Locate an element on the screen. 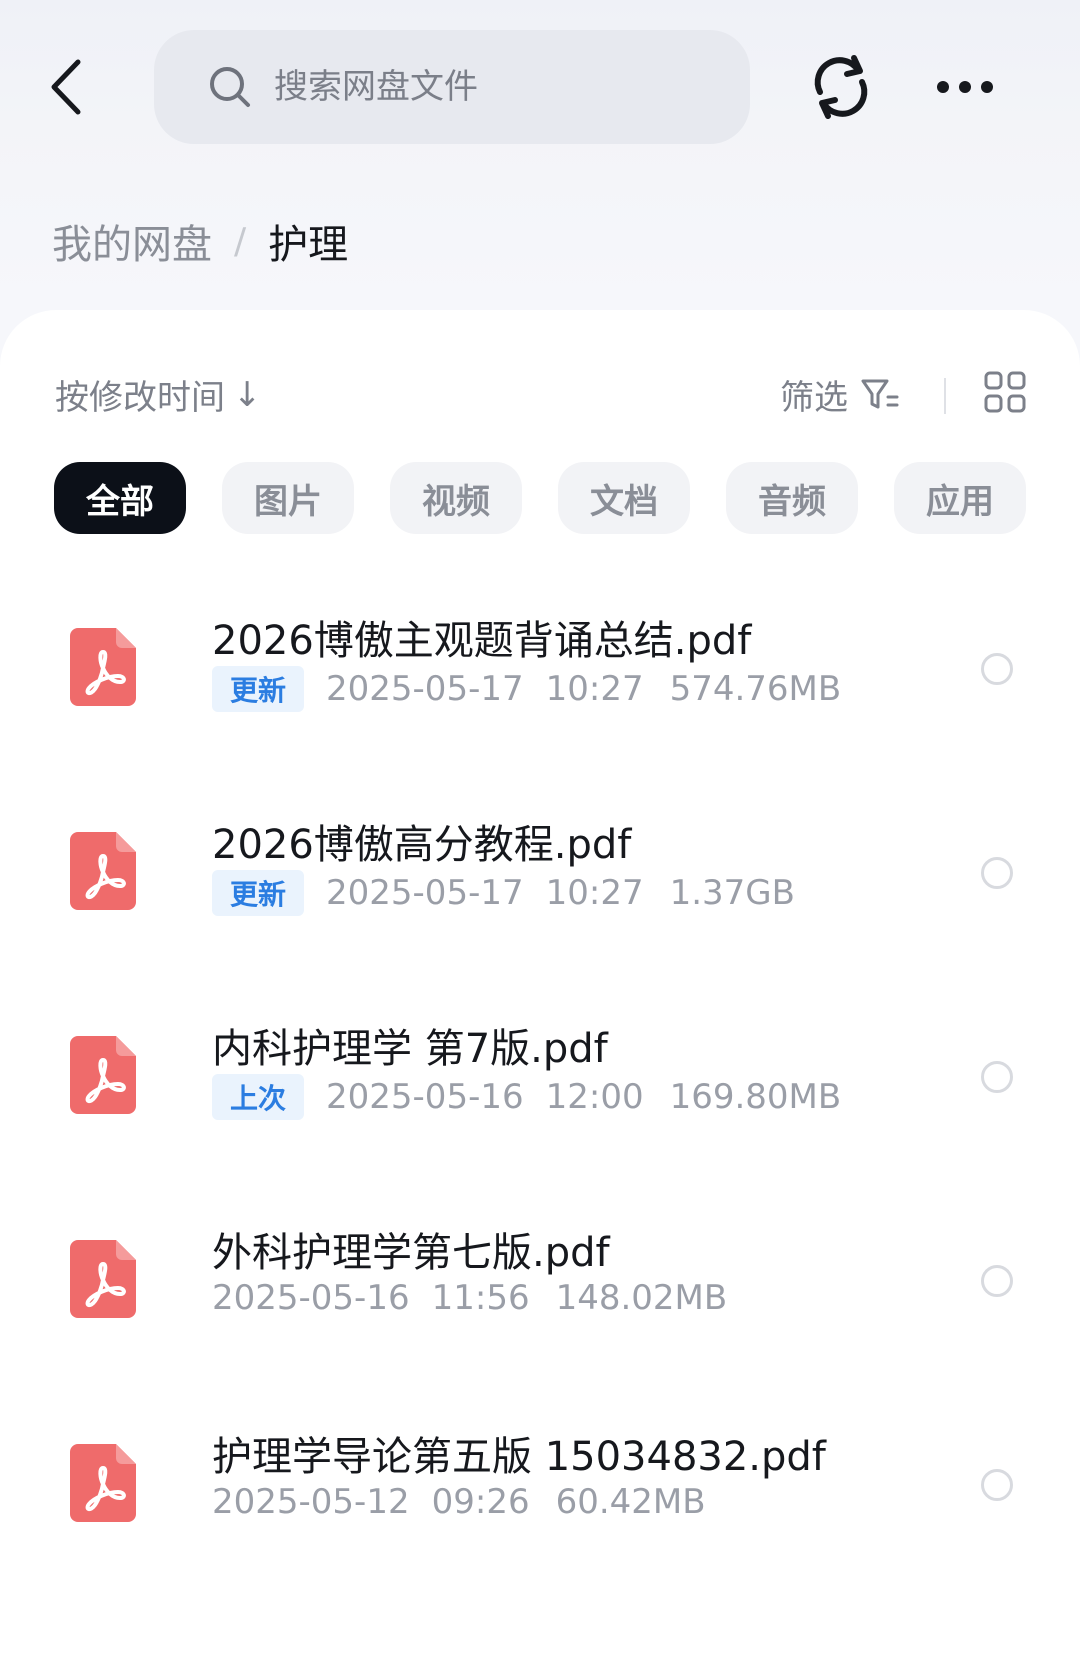 Image resolution: width=1080 pixels, height=1658 pixels. file-row: 外科护理学第七版.pdf 2025-05-16 11:56 148.02MB is located at coordinates (540, 1282).